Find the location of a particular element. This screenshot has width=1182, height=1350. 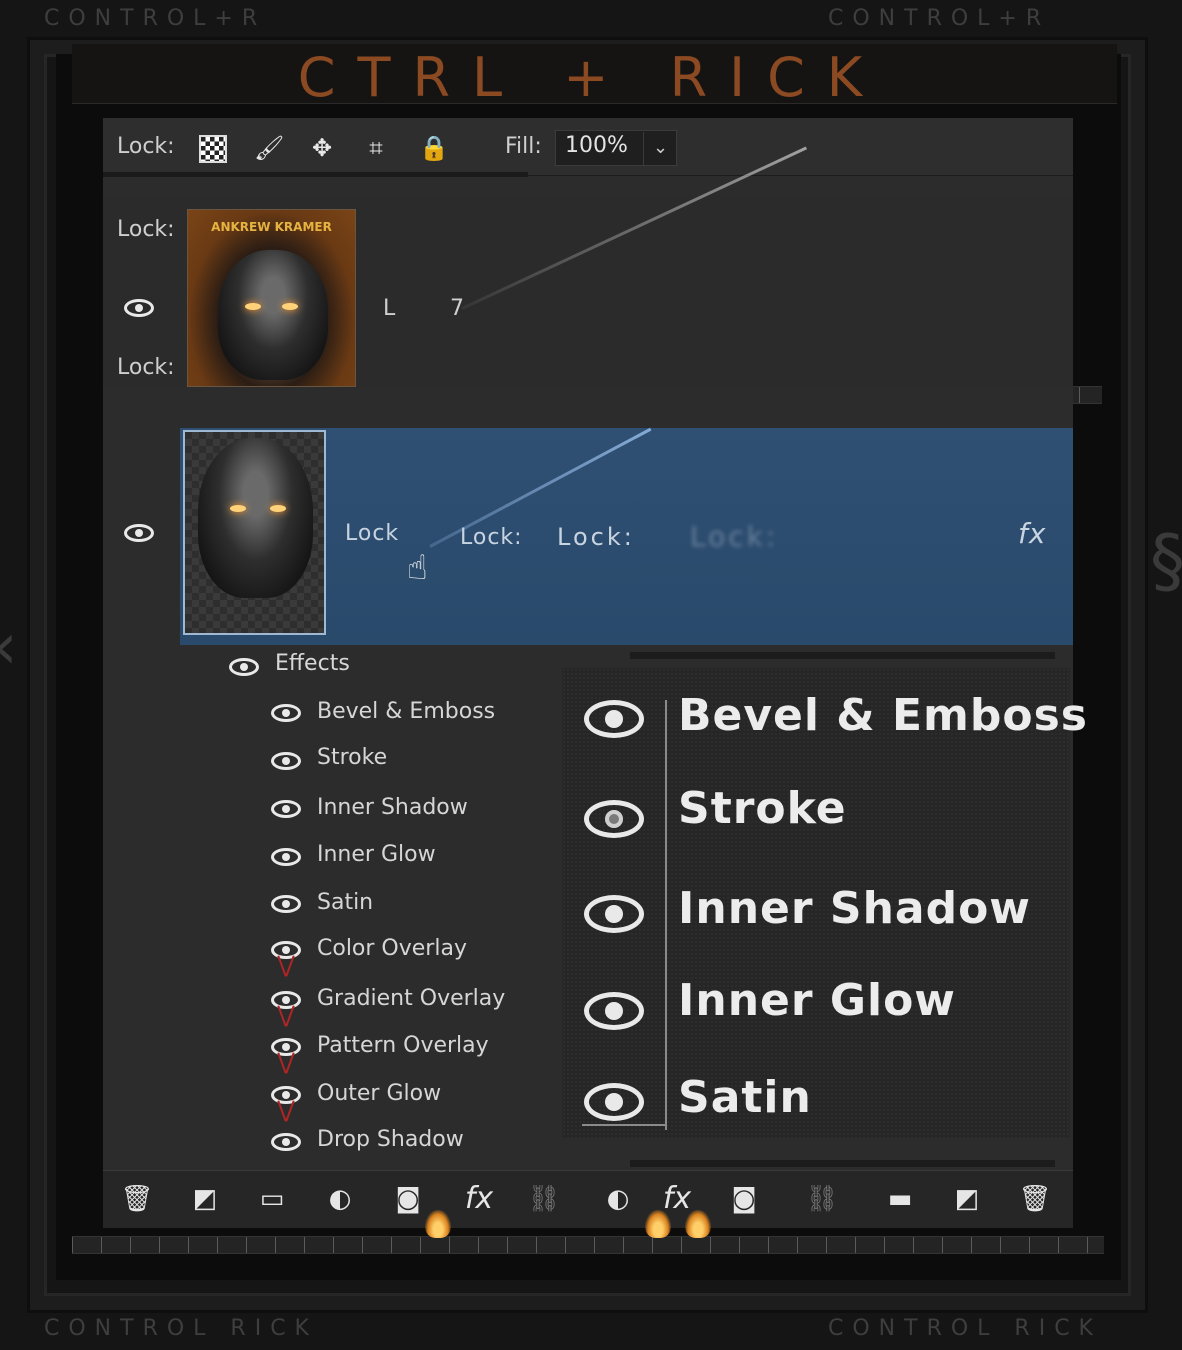

layer2-helmet-image is located at coordinates (255, 518).